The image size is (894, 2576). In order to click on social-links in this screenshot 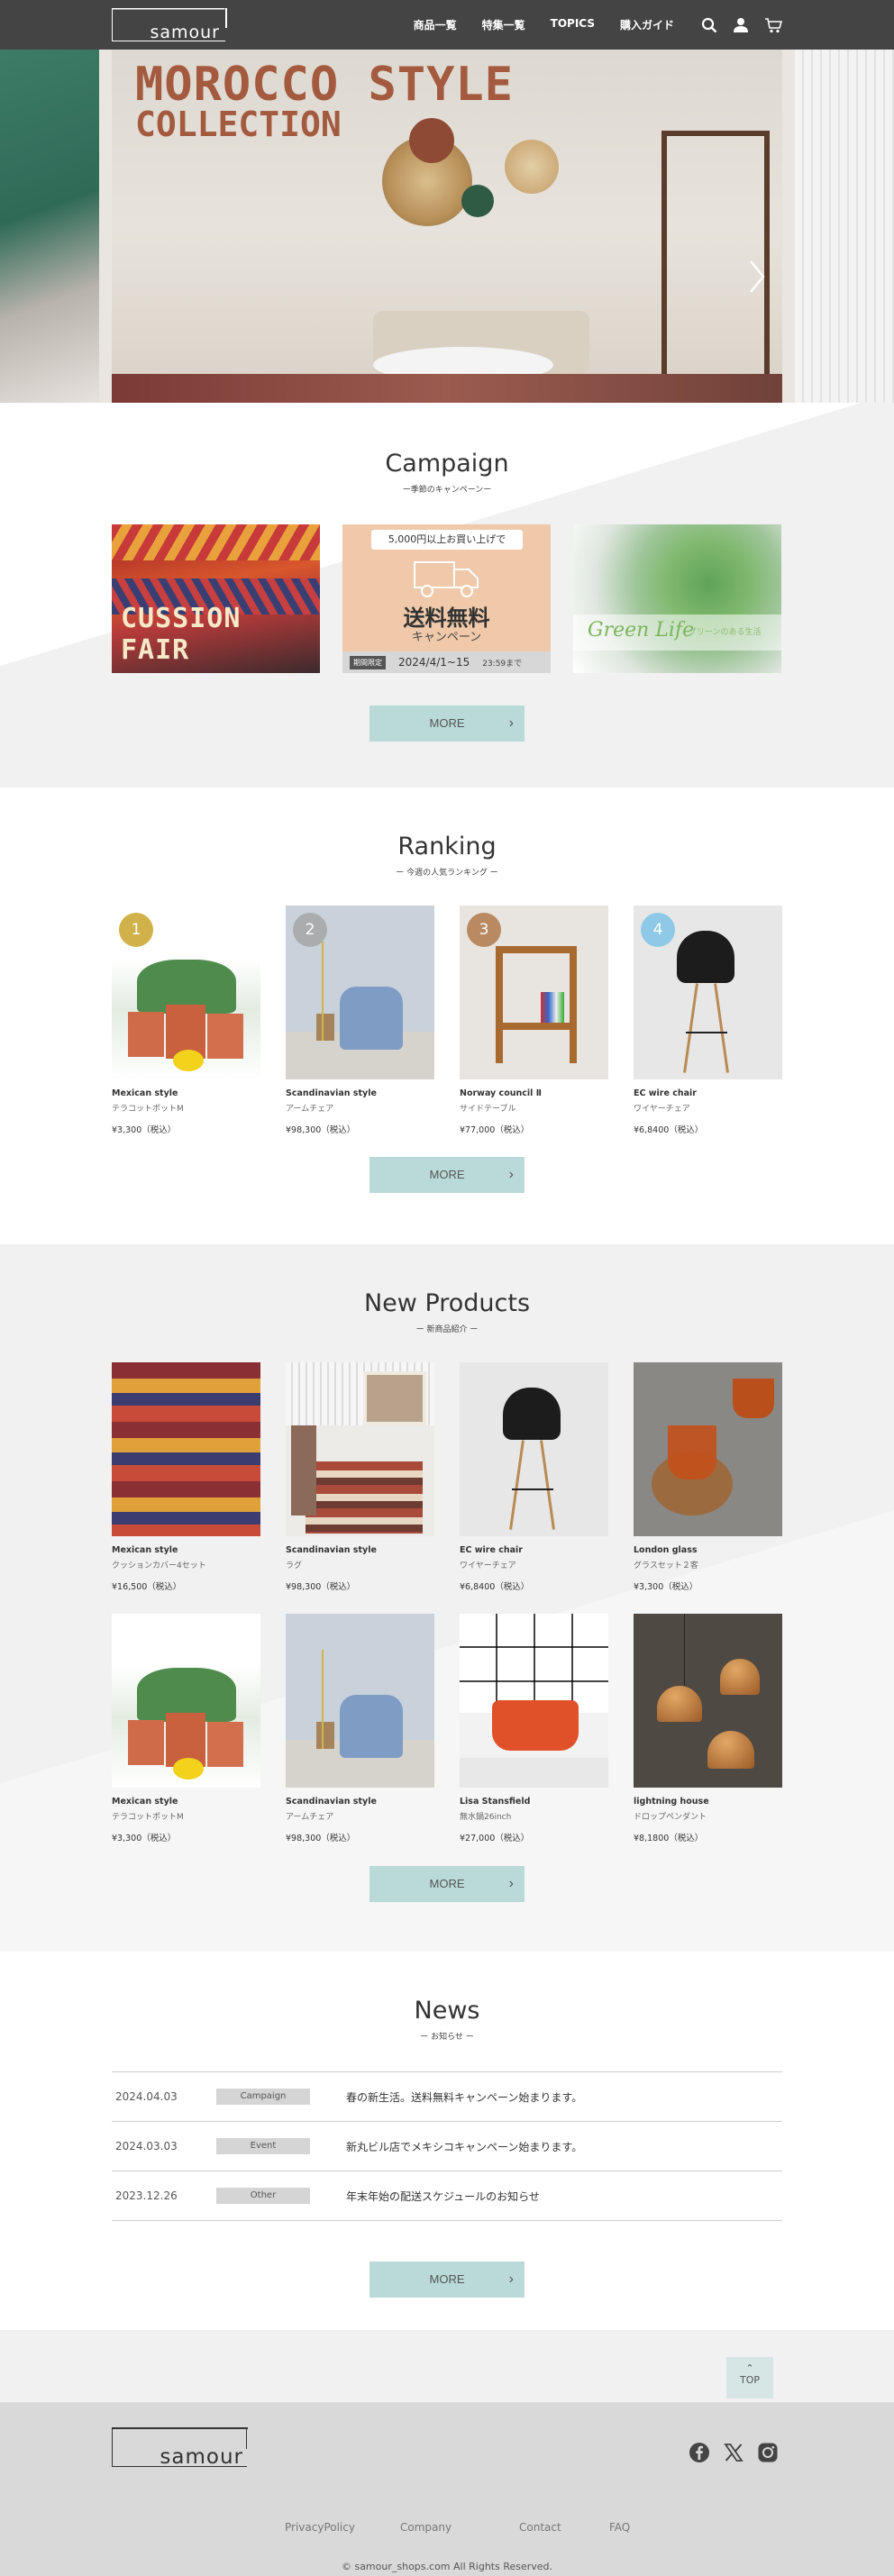, I will do `click(734, 2454)`.